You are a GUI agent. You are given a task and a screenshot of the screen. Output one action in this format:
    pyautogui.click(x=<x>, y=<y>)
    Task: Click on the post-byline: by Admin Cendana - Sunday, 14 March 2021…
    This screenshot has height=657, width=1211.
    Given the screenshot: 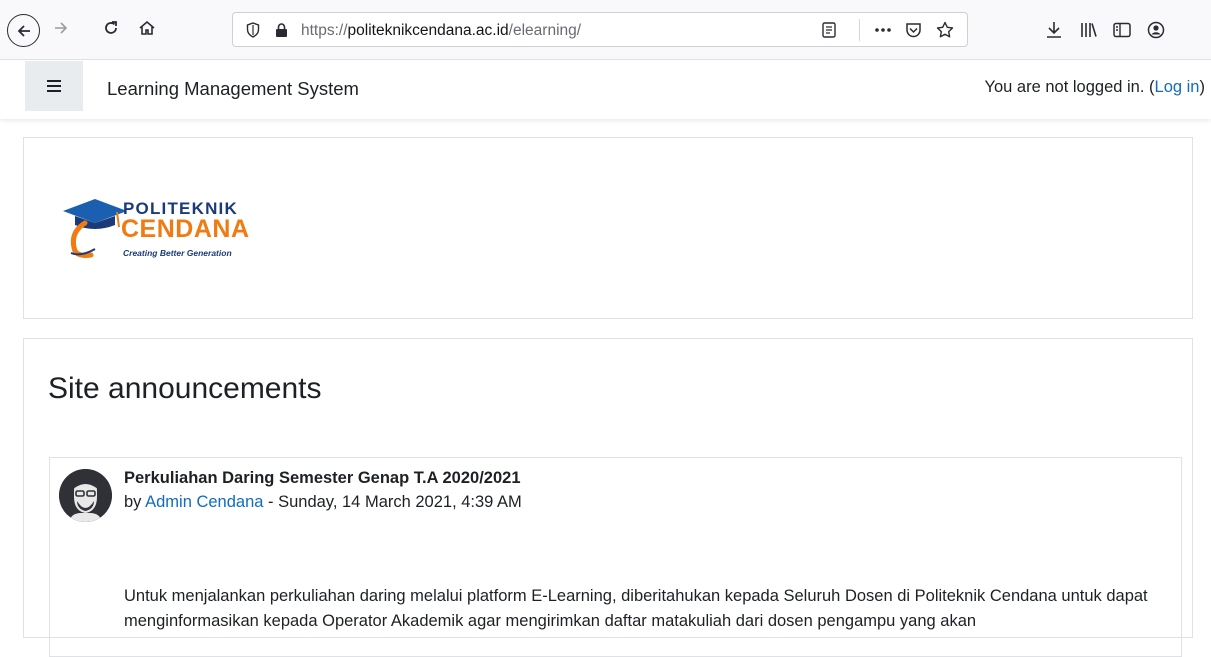 What is the action you would take?
    pyautogui.click(x=323, y=502)
    